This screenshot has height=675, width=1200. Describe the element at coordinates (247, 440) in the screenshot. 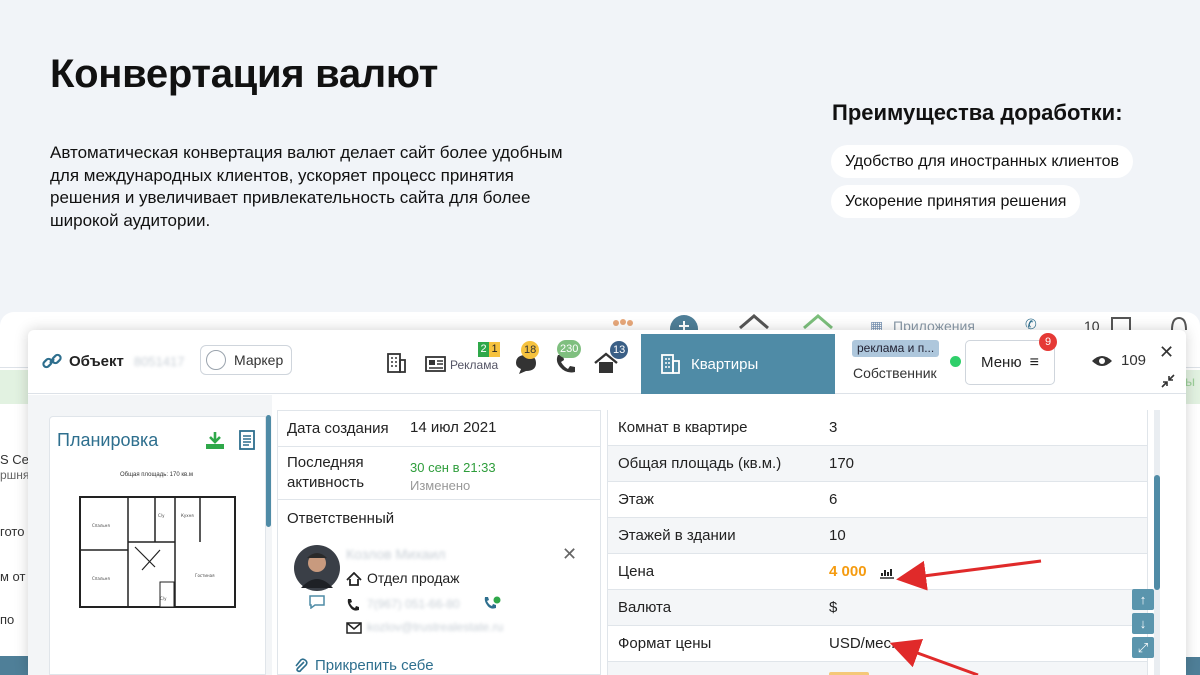

I see `document-icon` at that location.